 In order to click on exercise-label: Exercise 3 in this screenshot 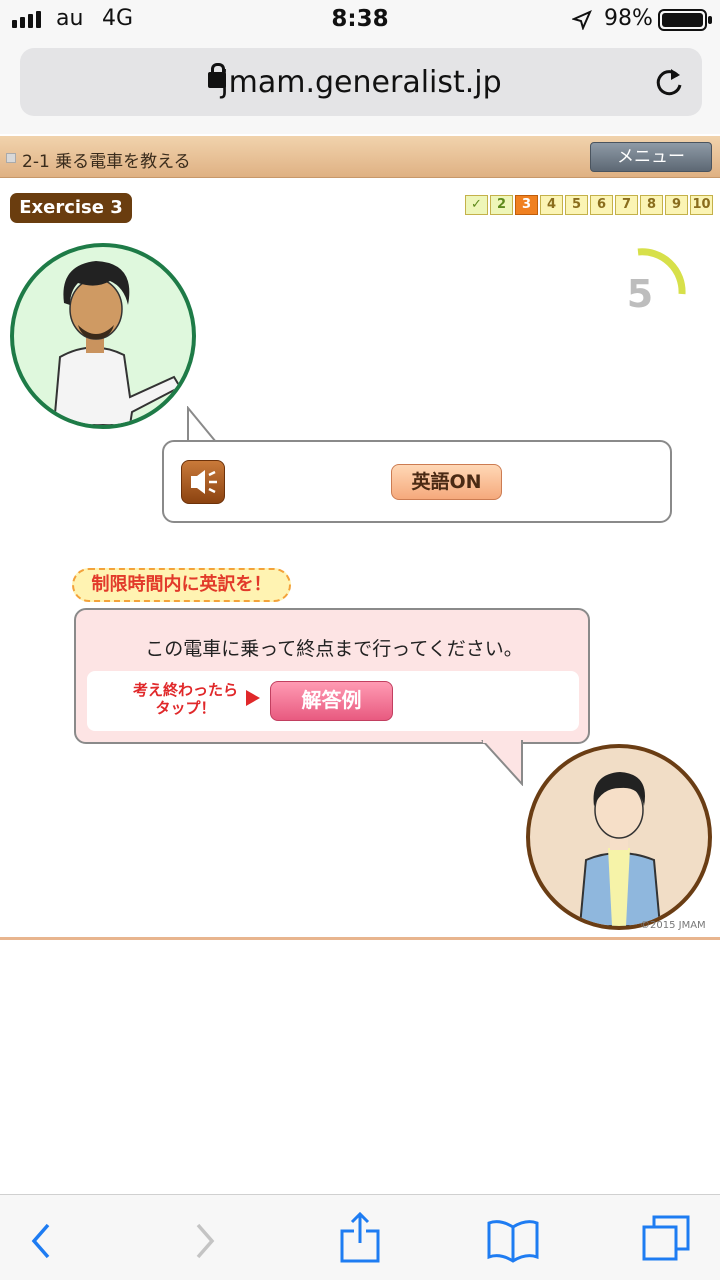, I will do `click(71, 208)`.